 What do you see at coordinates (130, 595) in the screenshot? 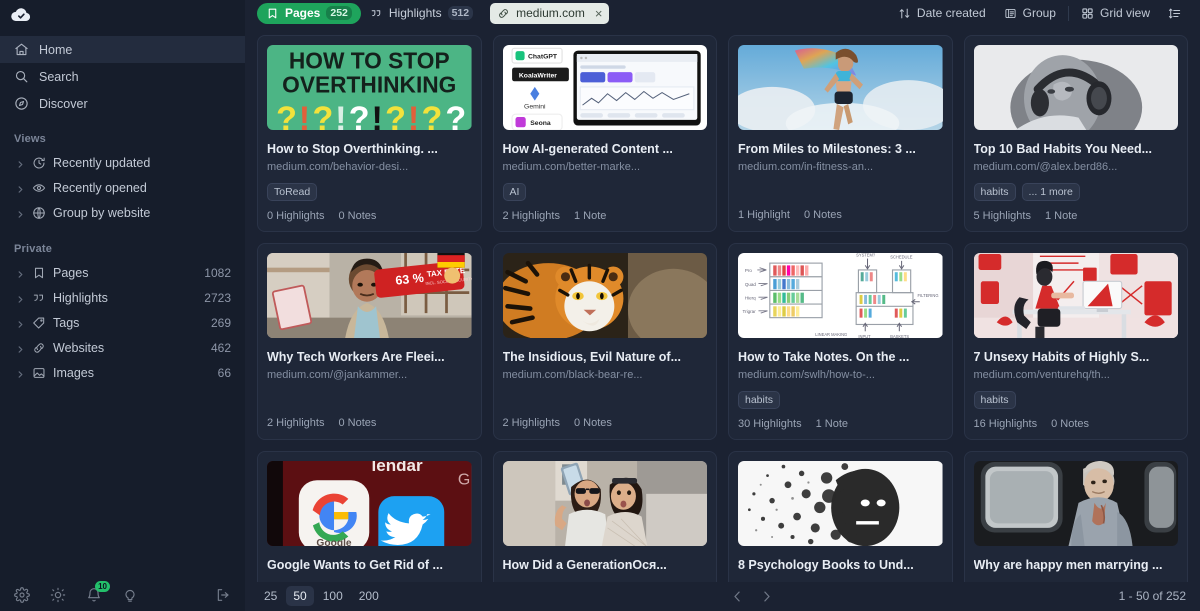
I see `lightbulb-icon` at bounding box center [130, 595].